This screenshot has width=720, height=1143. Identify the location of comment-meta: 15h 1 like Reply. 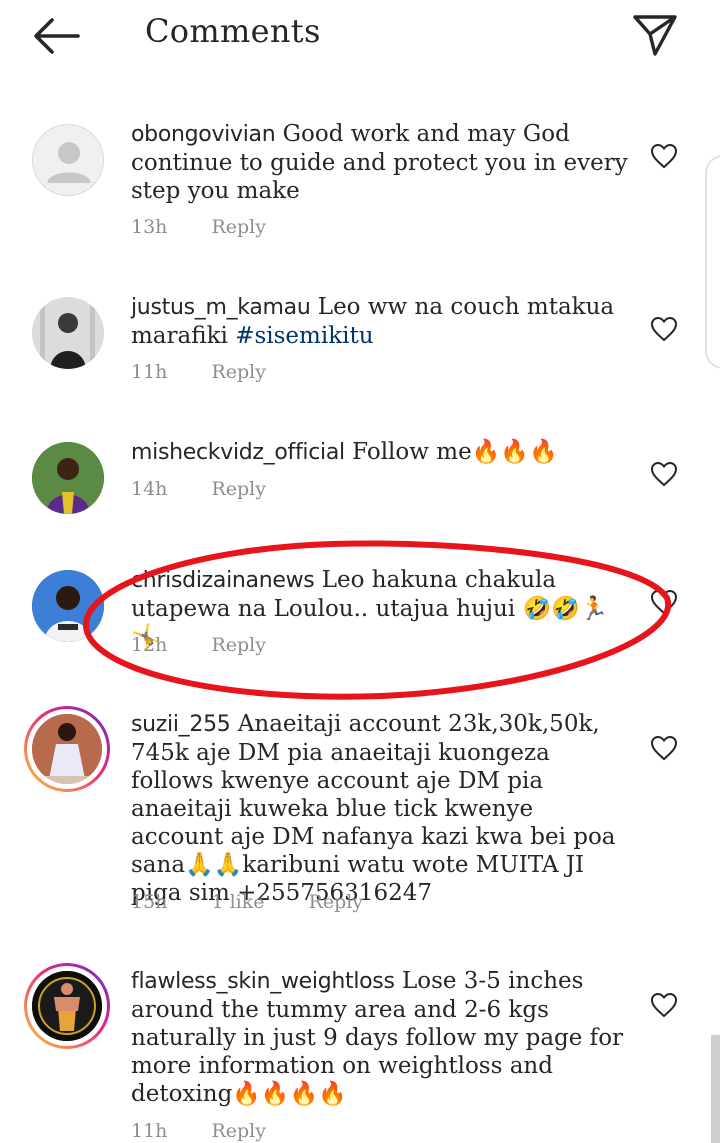
(266, 902).